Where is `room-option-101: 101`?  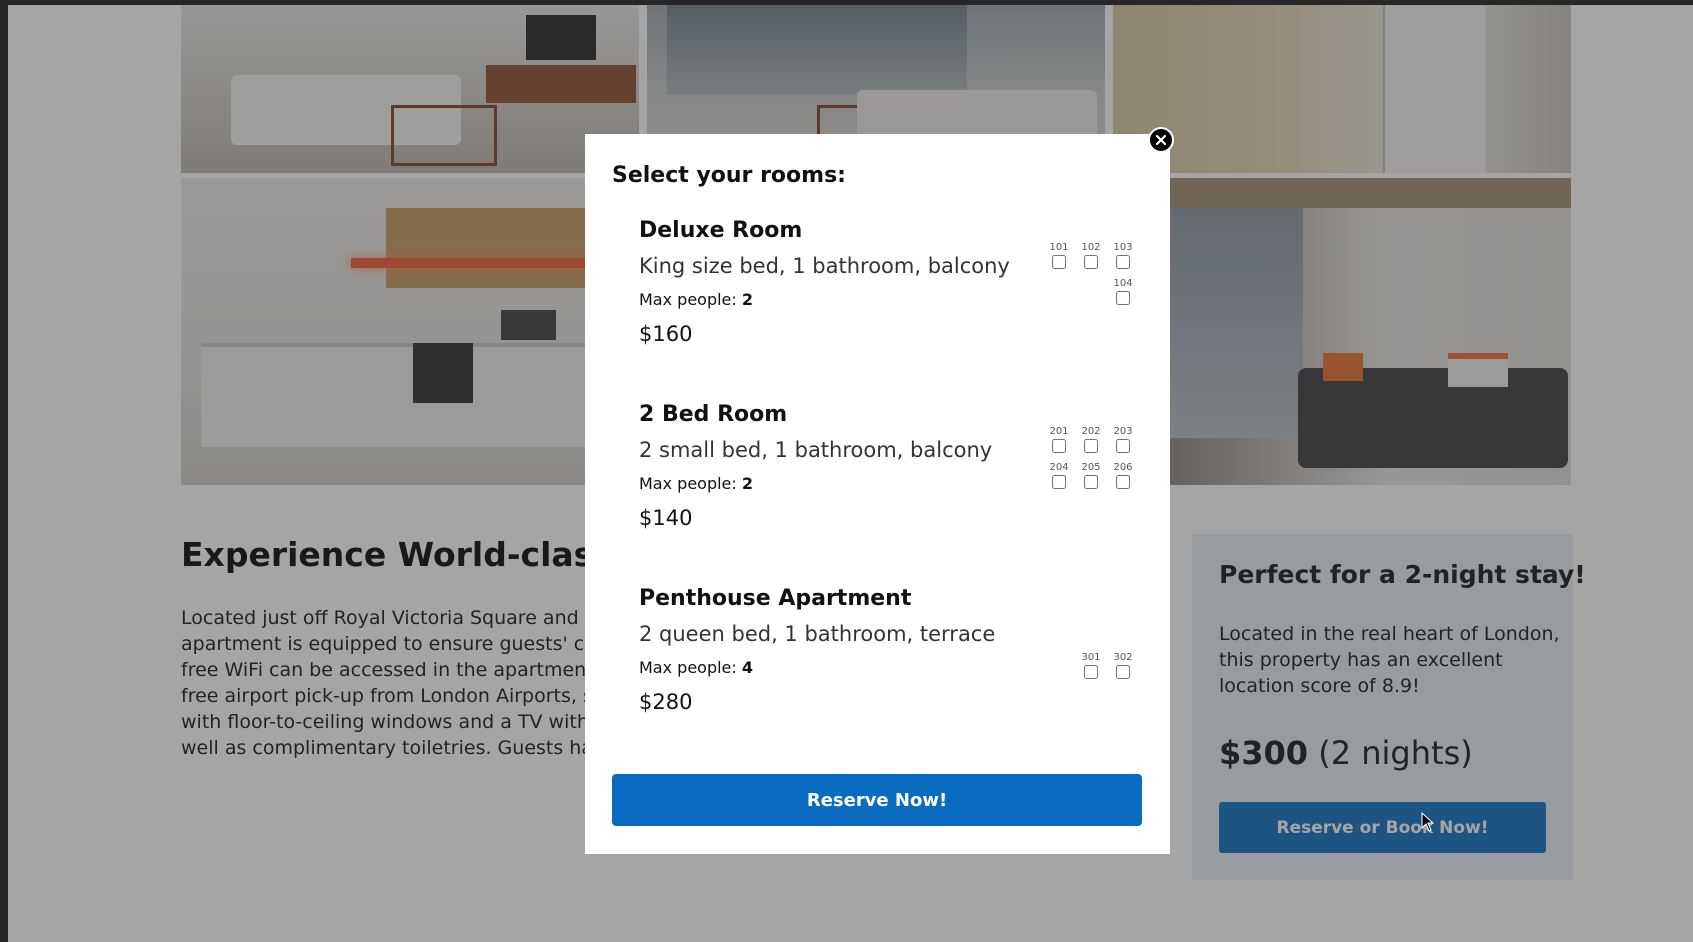
room-option-101: 101 is located at coordinates (1059, 255).